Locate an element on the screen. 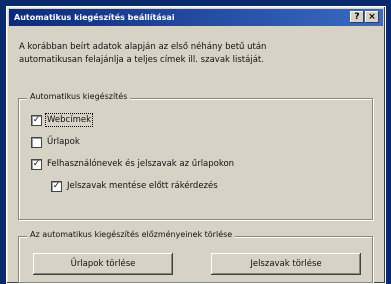 The image size is (391, 284). prompt-before-saving-checkbox: ✓ is located at coordinates (56, 186).